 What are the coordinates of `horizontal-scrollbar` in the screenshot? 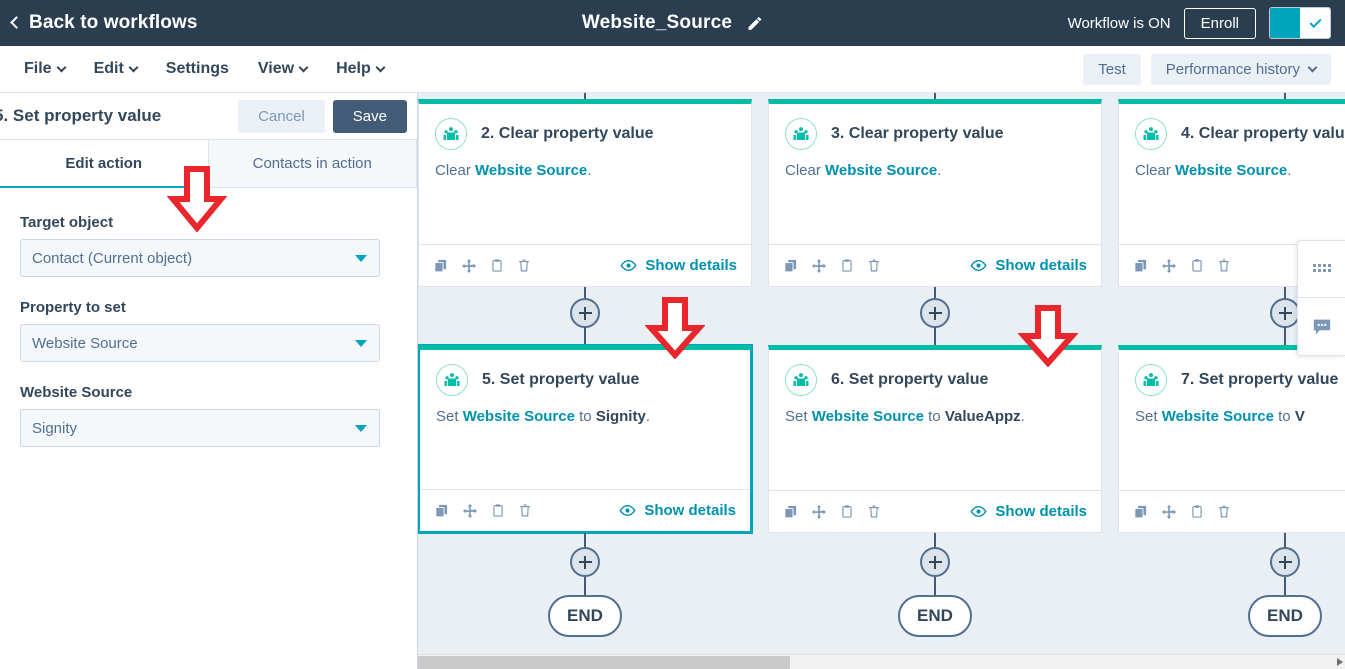 It's located at (881, 661).